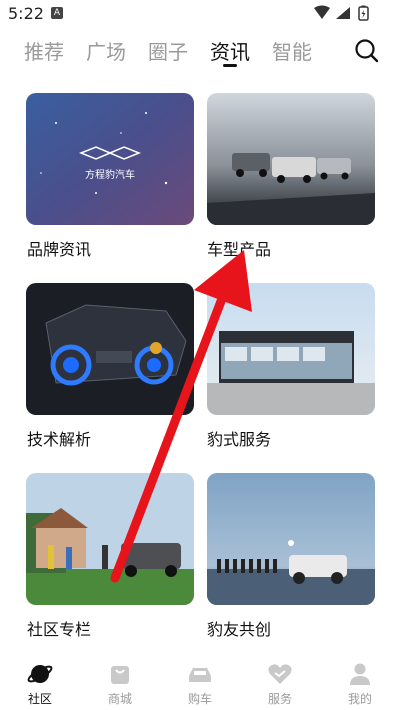  What do you see at coordinates (239, 629) in the screenshot?
I see `card-label-co-creation: 豹友共创` at bounding box center [239, 629].